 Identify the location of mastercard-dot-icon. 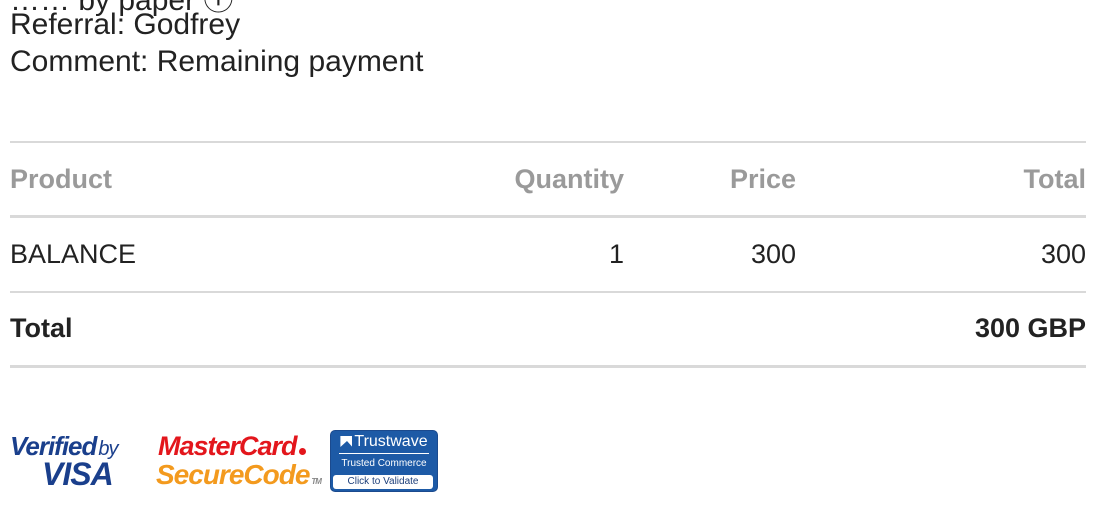
(302, 451).